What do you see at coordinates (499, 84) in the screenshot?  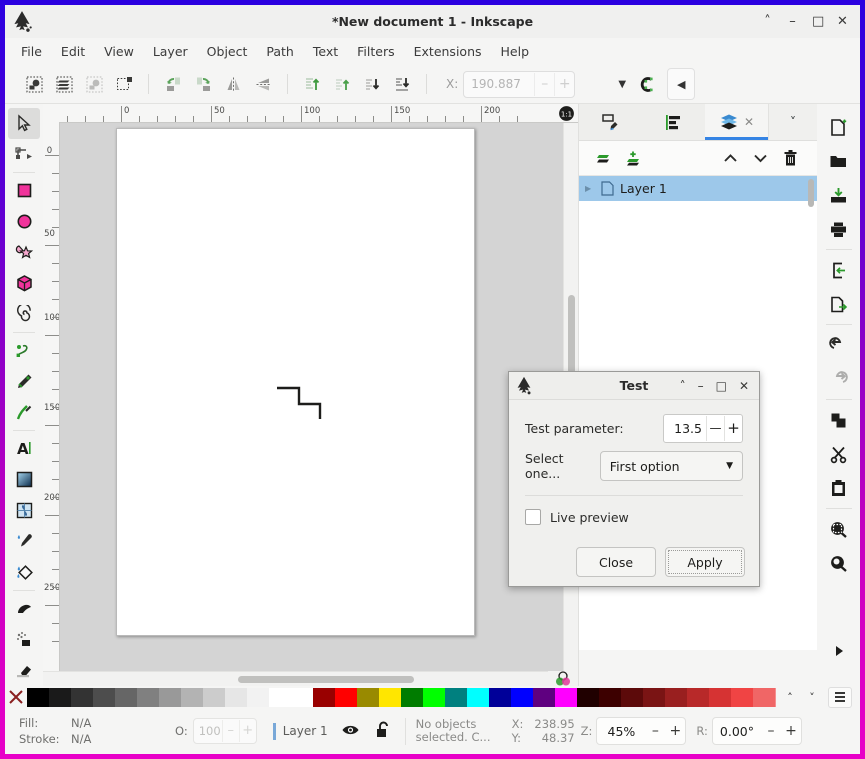 I see `x-value: 190.887` at bounding box center [499, 84].